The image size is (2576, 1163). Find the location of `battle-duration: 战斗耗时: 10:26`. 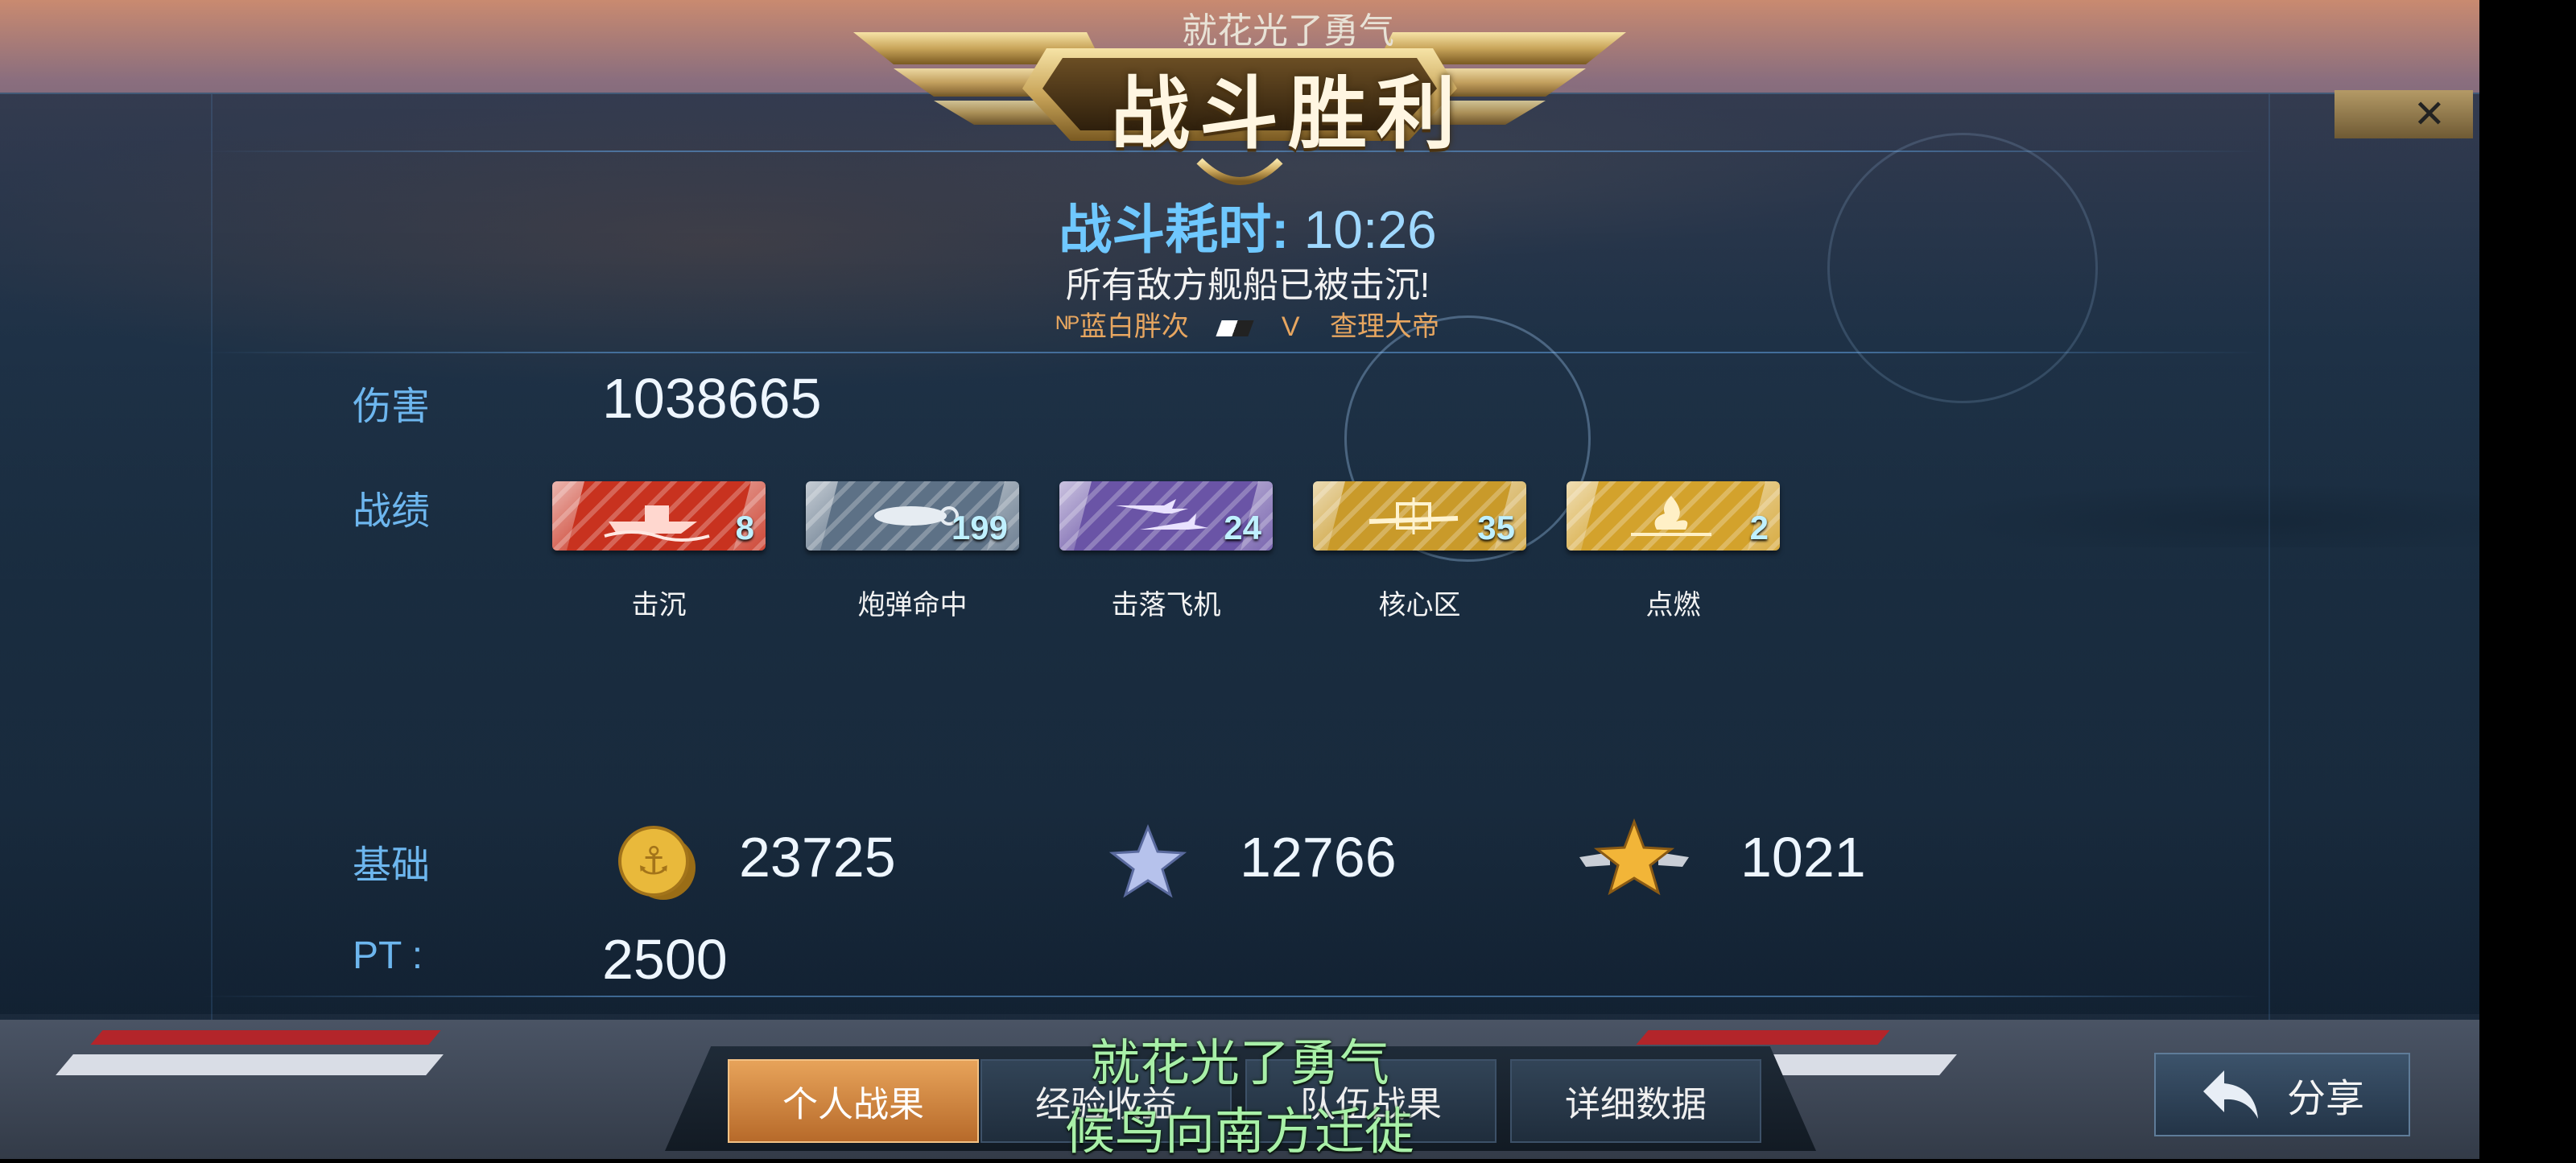

battle-duration: 战斗耗时: 10:26 is located at coordinates (1248, 225).